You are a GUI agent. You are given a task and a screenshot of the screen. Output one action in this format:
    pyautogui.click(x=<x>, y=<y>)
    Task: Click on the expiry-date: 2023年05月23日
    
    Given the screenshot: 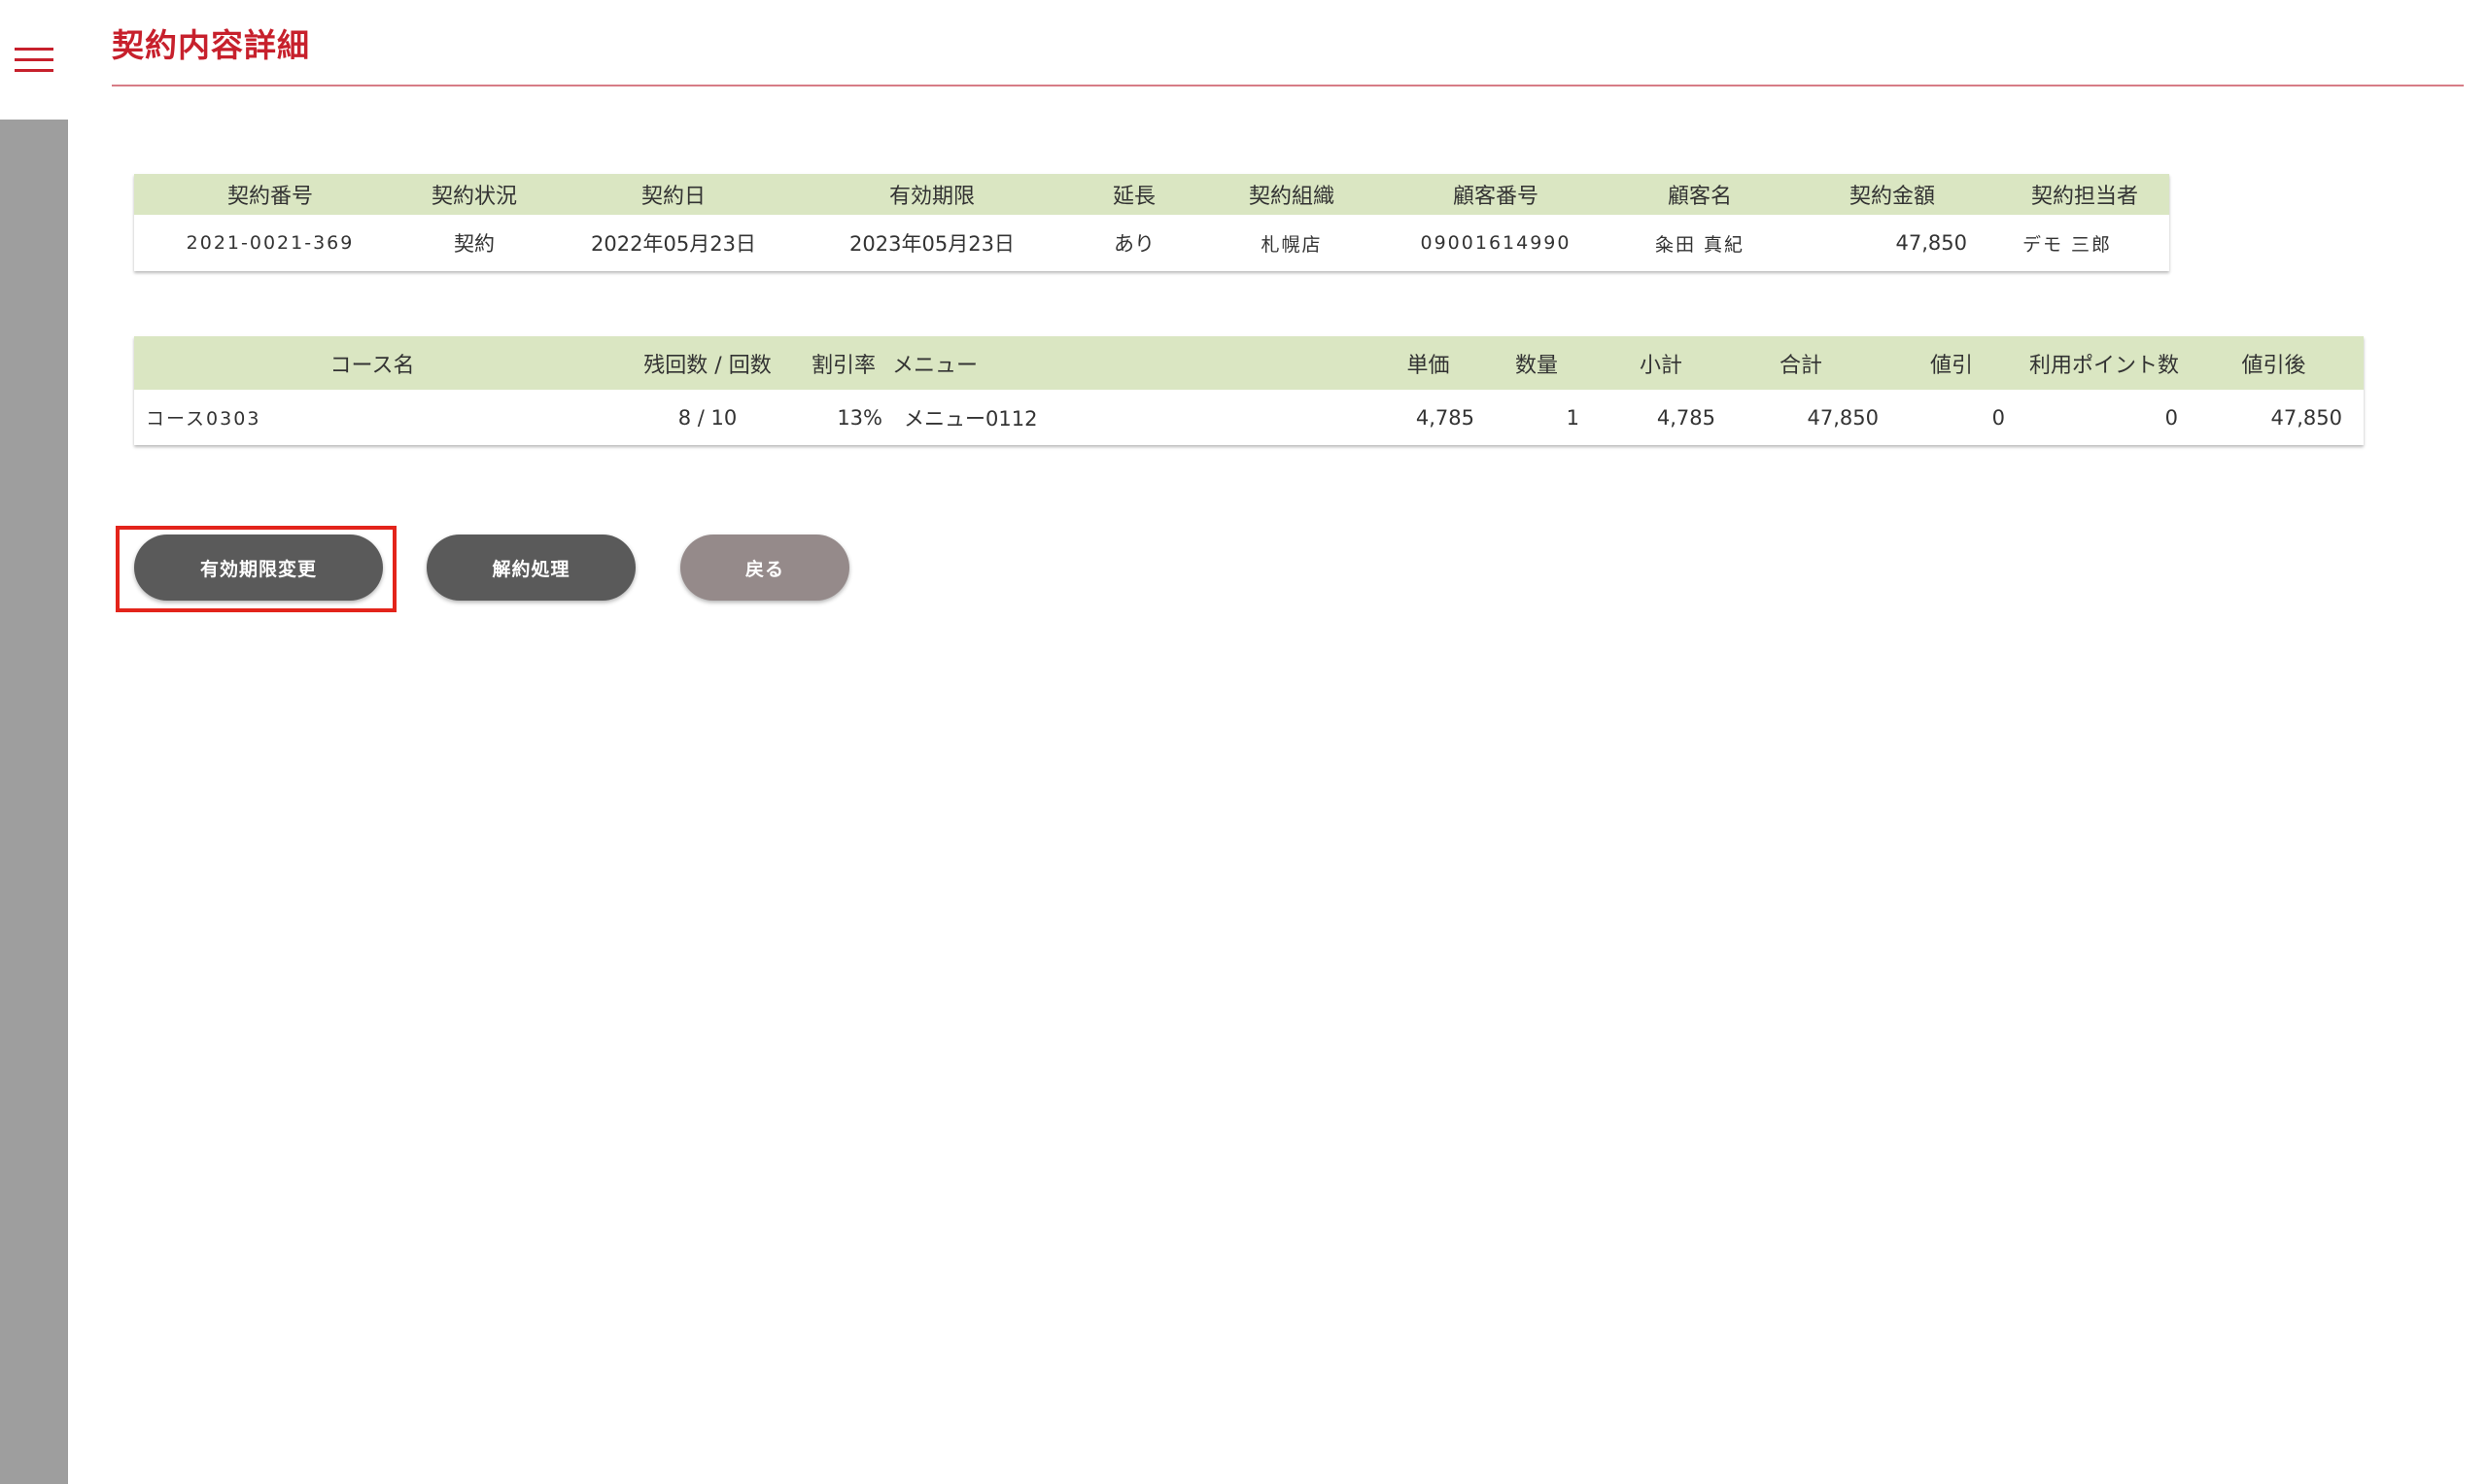 What is the action you would take?
    pyautogui.click(x=932, y=244)
    